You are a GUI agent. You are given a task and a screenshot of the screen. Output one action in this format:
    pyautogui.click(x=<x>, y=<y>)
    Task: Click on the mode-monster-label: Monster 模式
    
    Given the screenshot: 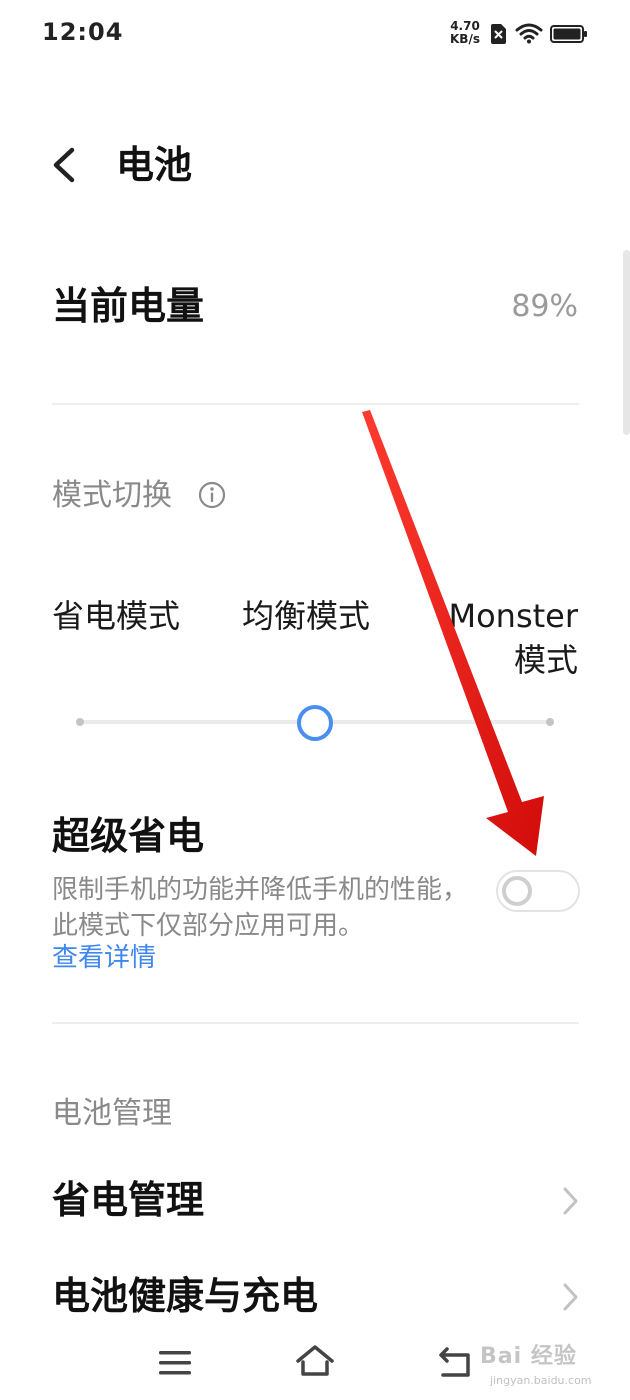 What is the action you would take?
    pyautogui.click(x=513, y=638)
    